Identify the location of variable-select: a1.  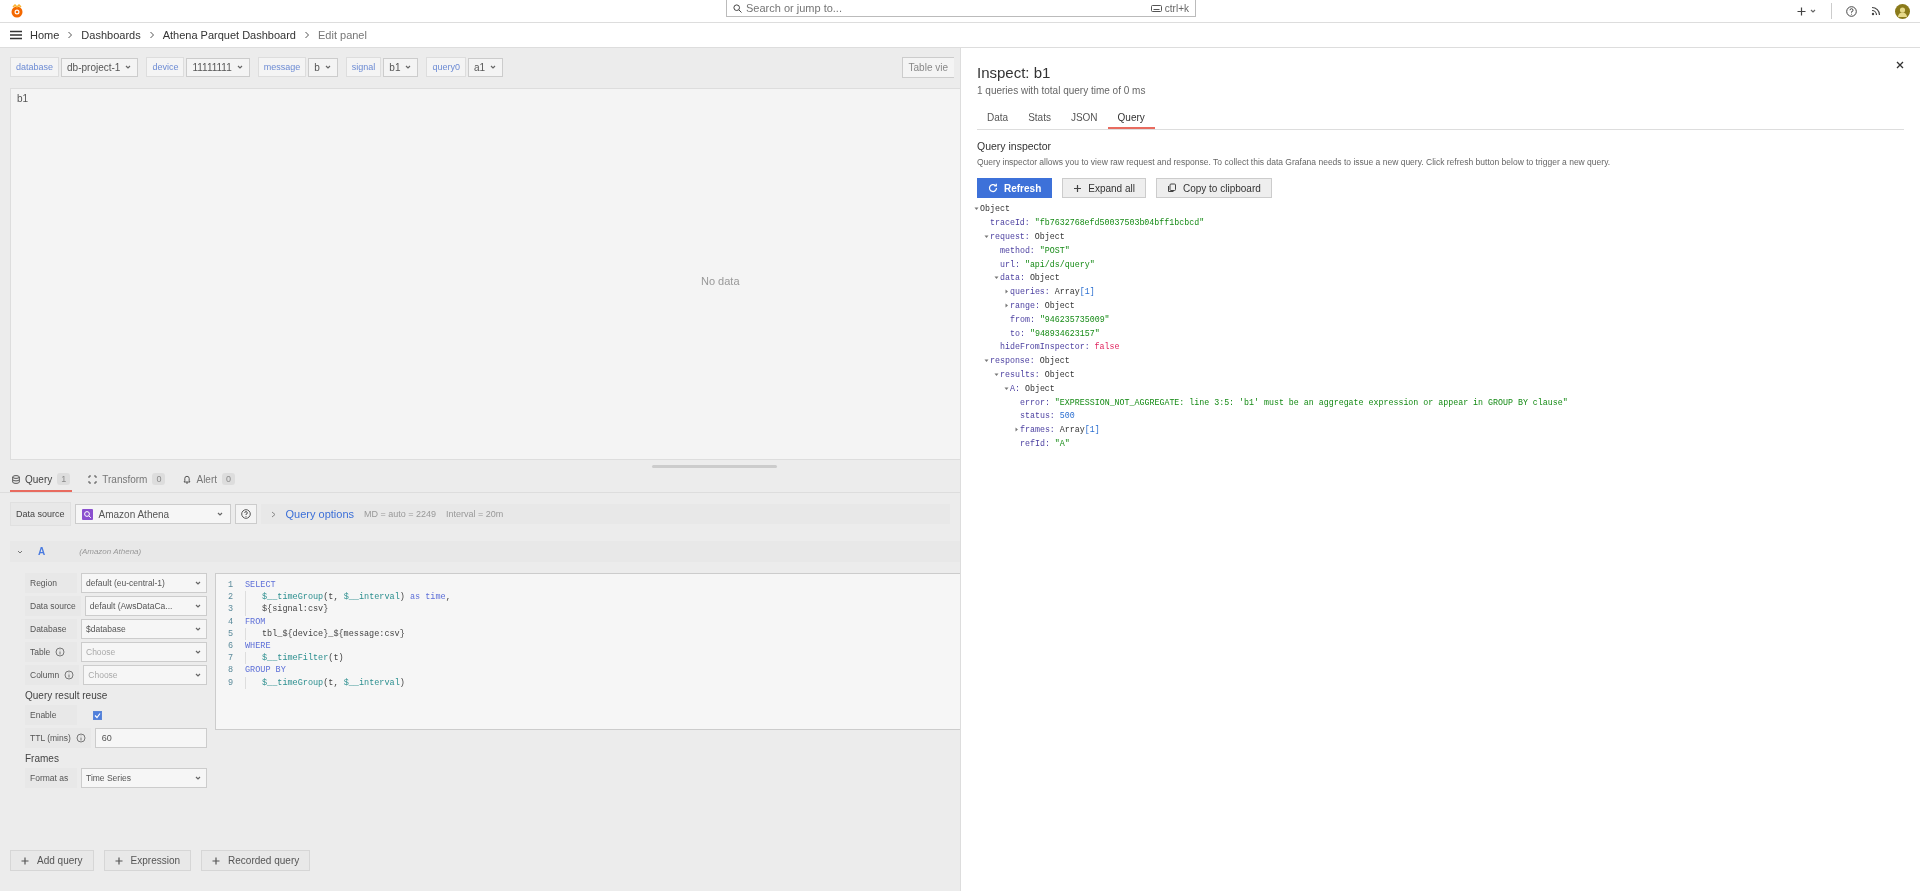
(486, 67).